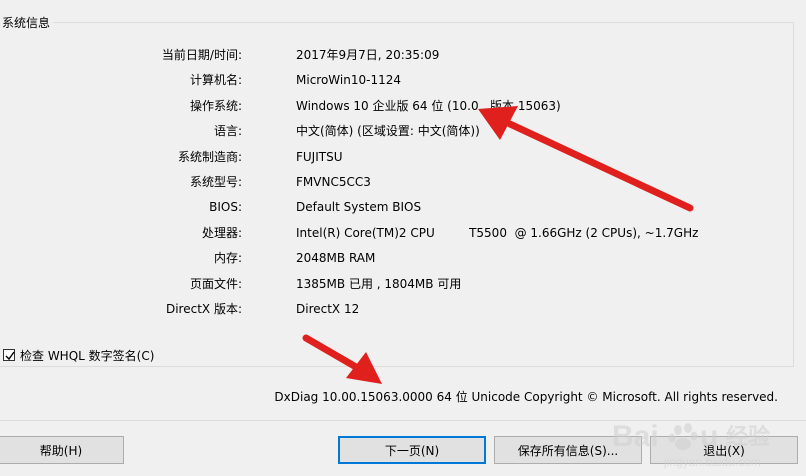 The width and height of the screenshot is (806, 476). Describe the element at coordinates (227, 131) in the screenshot. I see `info-label: 语言:` at that location.